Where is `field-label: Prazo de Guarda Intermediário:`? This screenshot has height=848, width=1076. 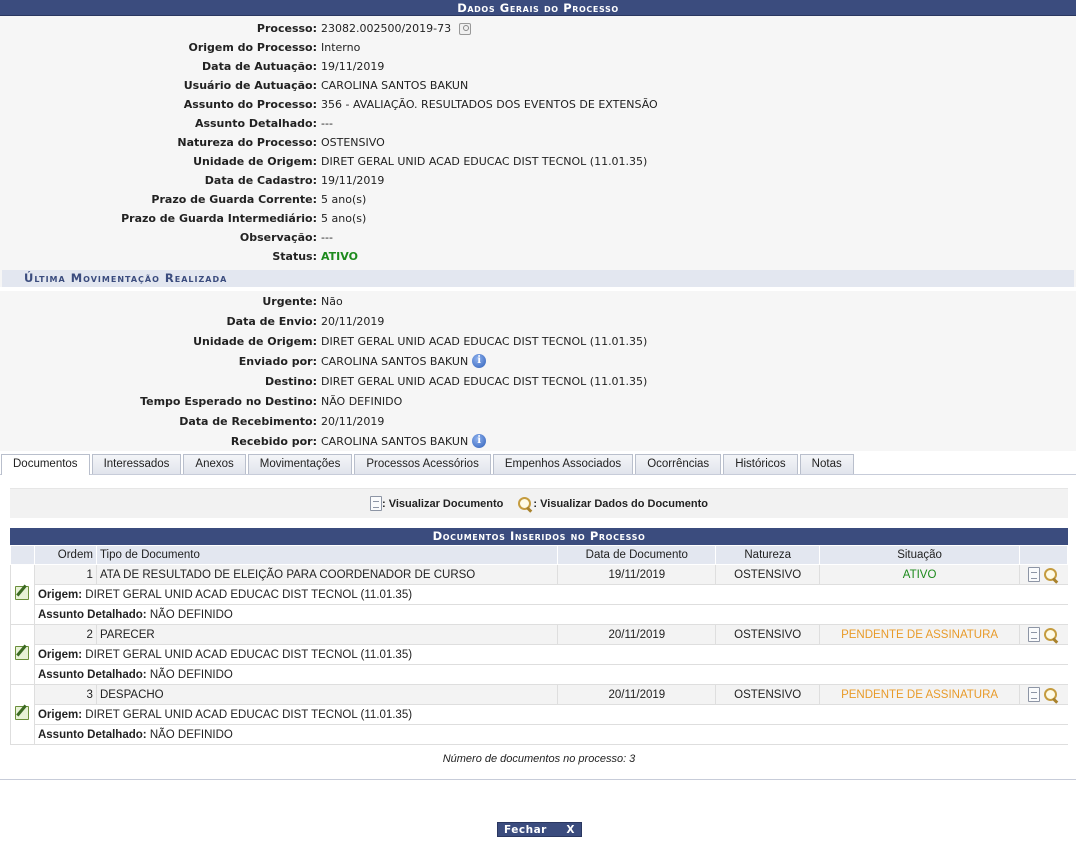 field-label: Prazo de Guarda Intermediário: is located at coordinates (219, 218).